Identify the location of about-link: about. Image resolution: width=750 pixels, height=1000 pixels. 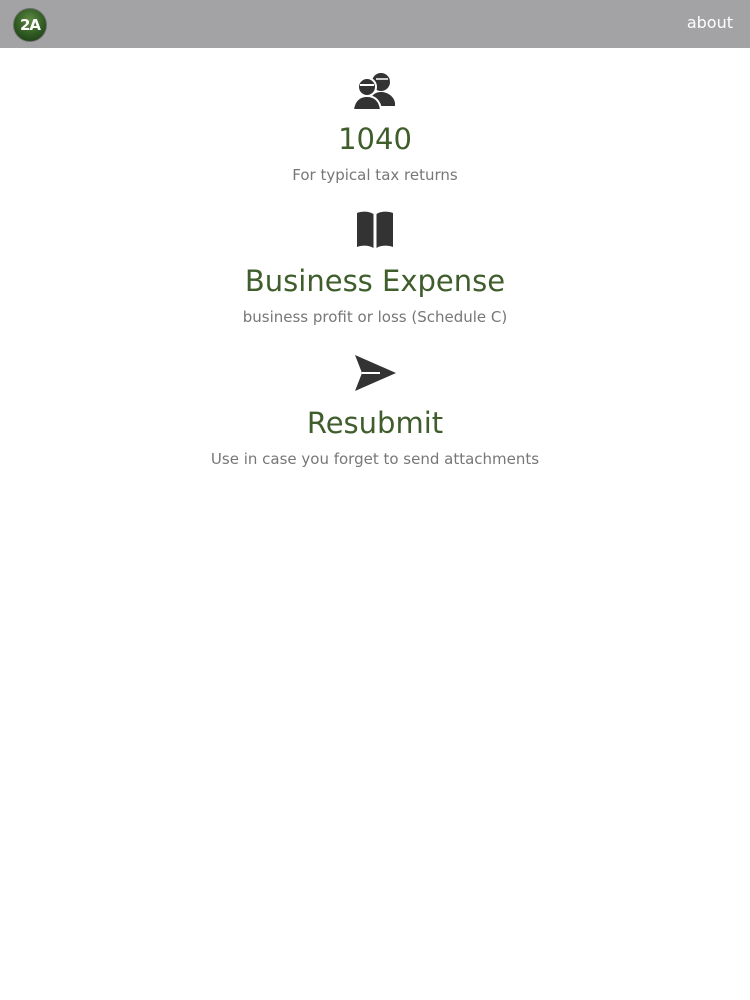
(710, 23).